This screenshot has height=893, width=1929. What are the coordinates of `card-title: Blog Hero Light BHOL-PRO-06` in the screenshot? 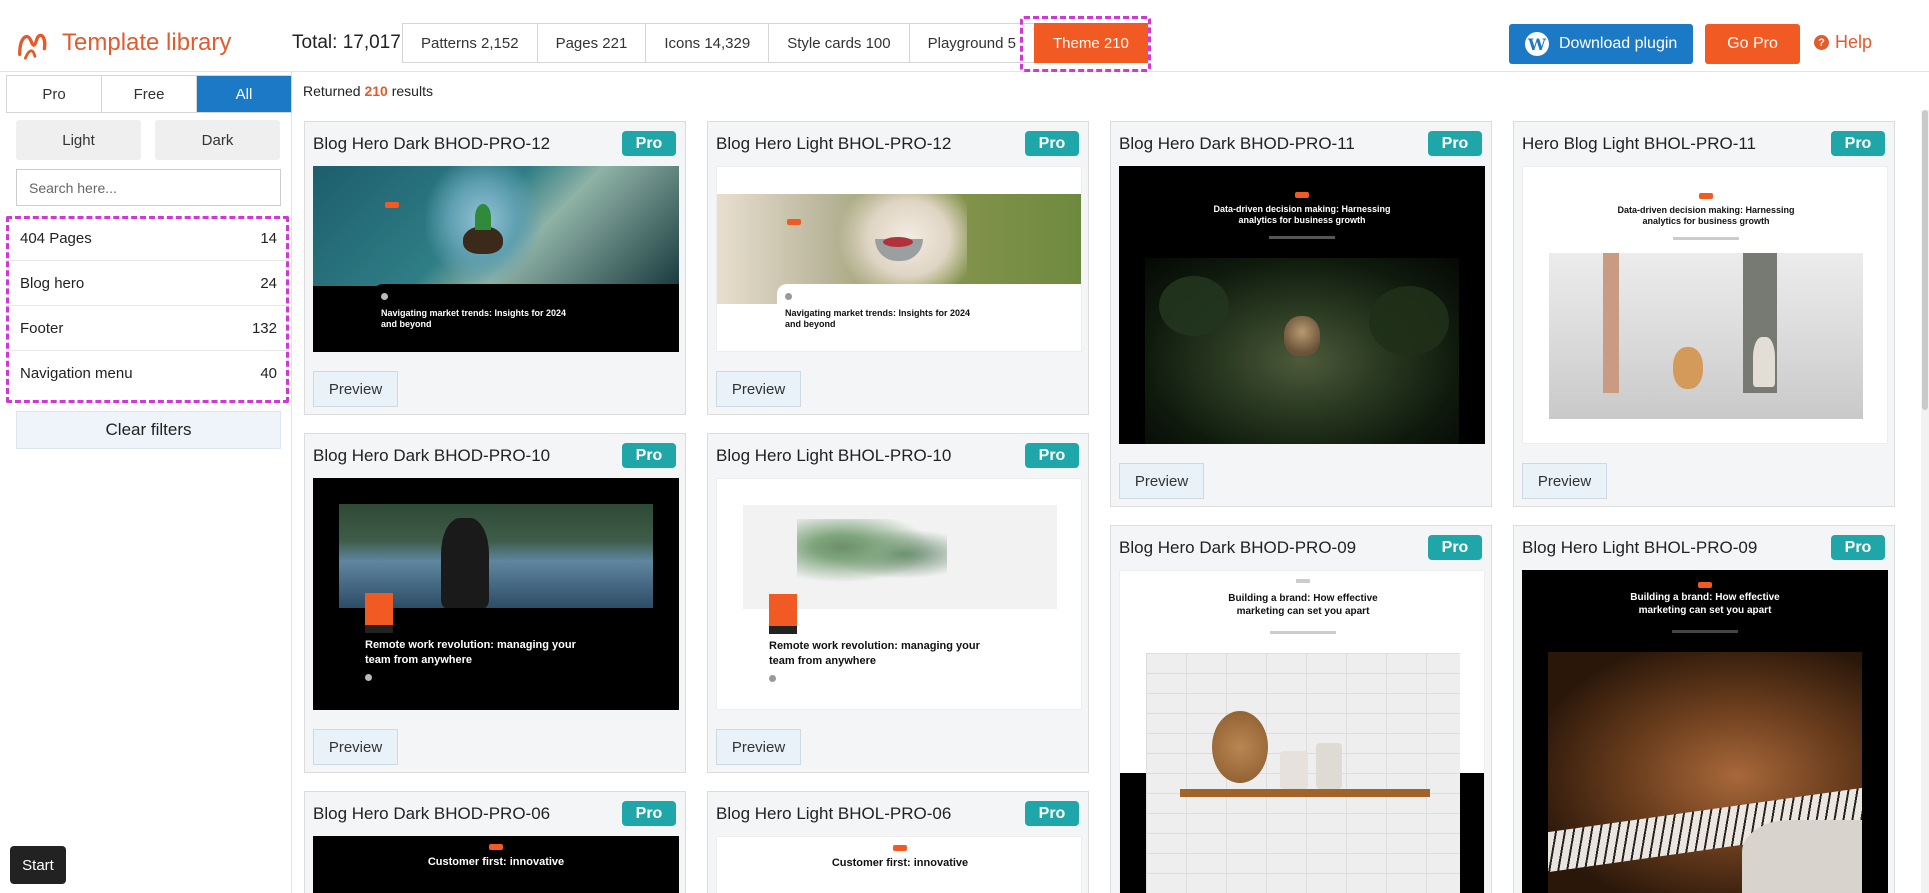 It's located at (834, 813).